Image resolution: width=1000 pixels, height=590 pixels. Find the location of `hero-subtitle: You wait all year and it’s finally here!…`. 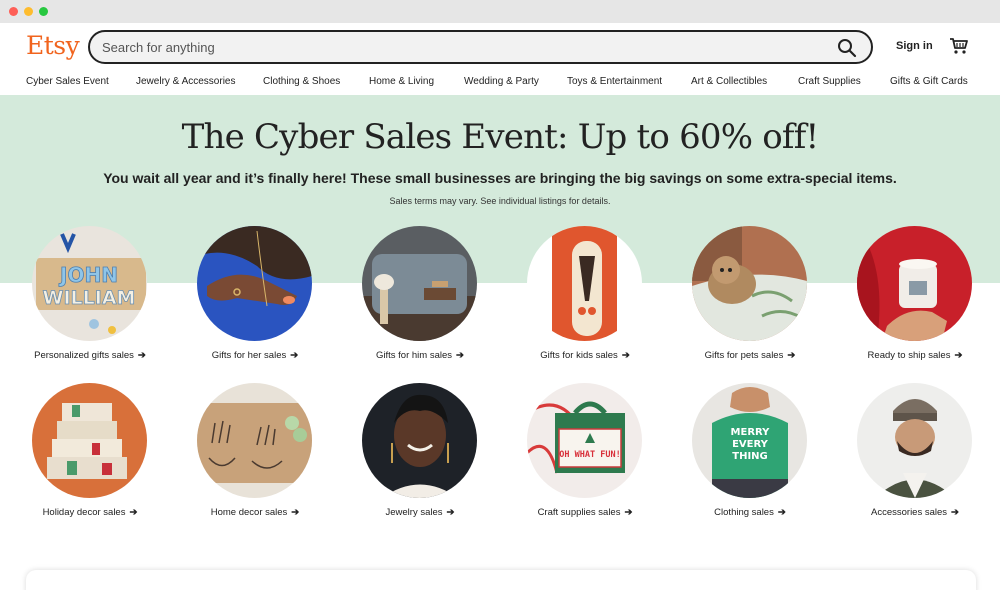

hero-subtitle: You wait all year and it’s finally here!… is located at coordinates (500, 178).